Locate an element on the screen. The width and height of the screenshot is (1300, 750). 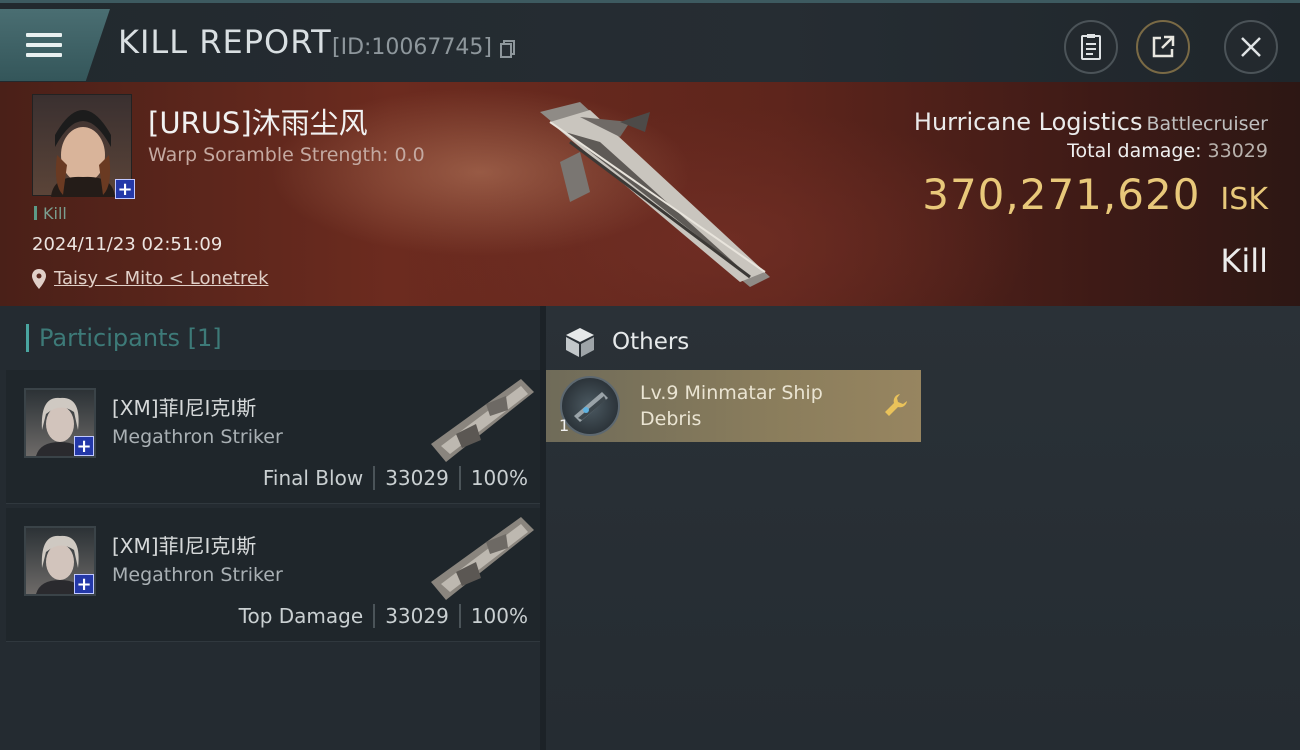
warp-scramble-strength: Warp Soramble Strength: 0.0 is located at coordinates (286, 155).